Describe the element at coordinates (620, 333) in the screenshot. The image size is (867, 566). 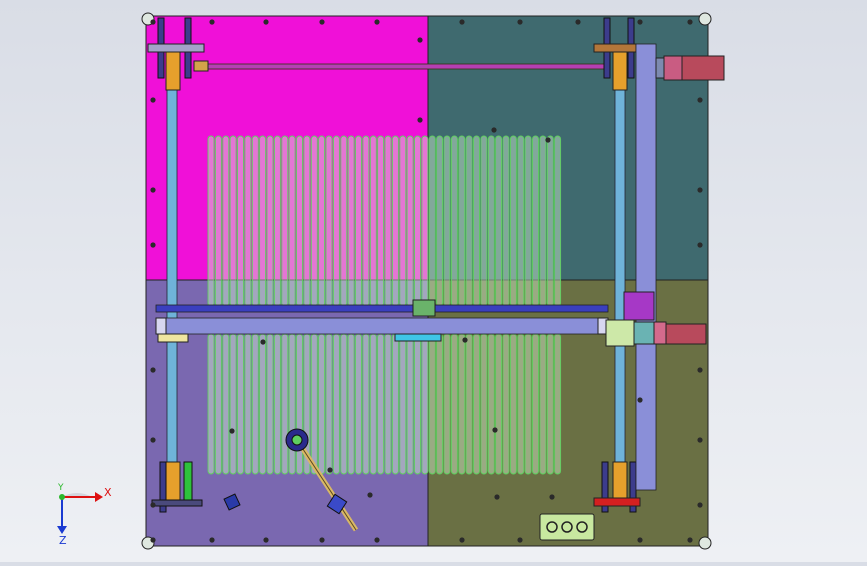
I see `gearbox-lower` at that location.